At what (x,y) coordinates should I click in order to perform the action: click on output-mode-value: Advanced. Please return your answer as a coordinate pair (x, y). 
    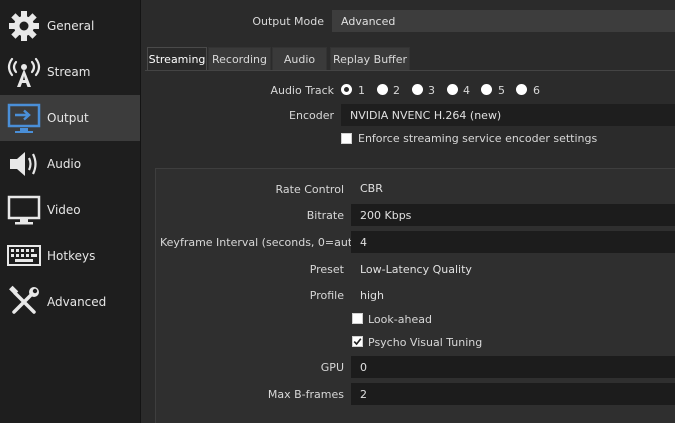
    Looking at the image, I should click on (368, 21).